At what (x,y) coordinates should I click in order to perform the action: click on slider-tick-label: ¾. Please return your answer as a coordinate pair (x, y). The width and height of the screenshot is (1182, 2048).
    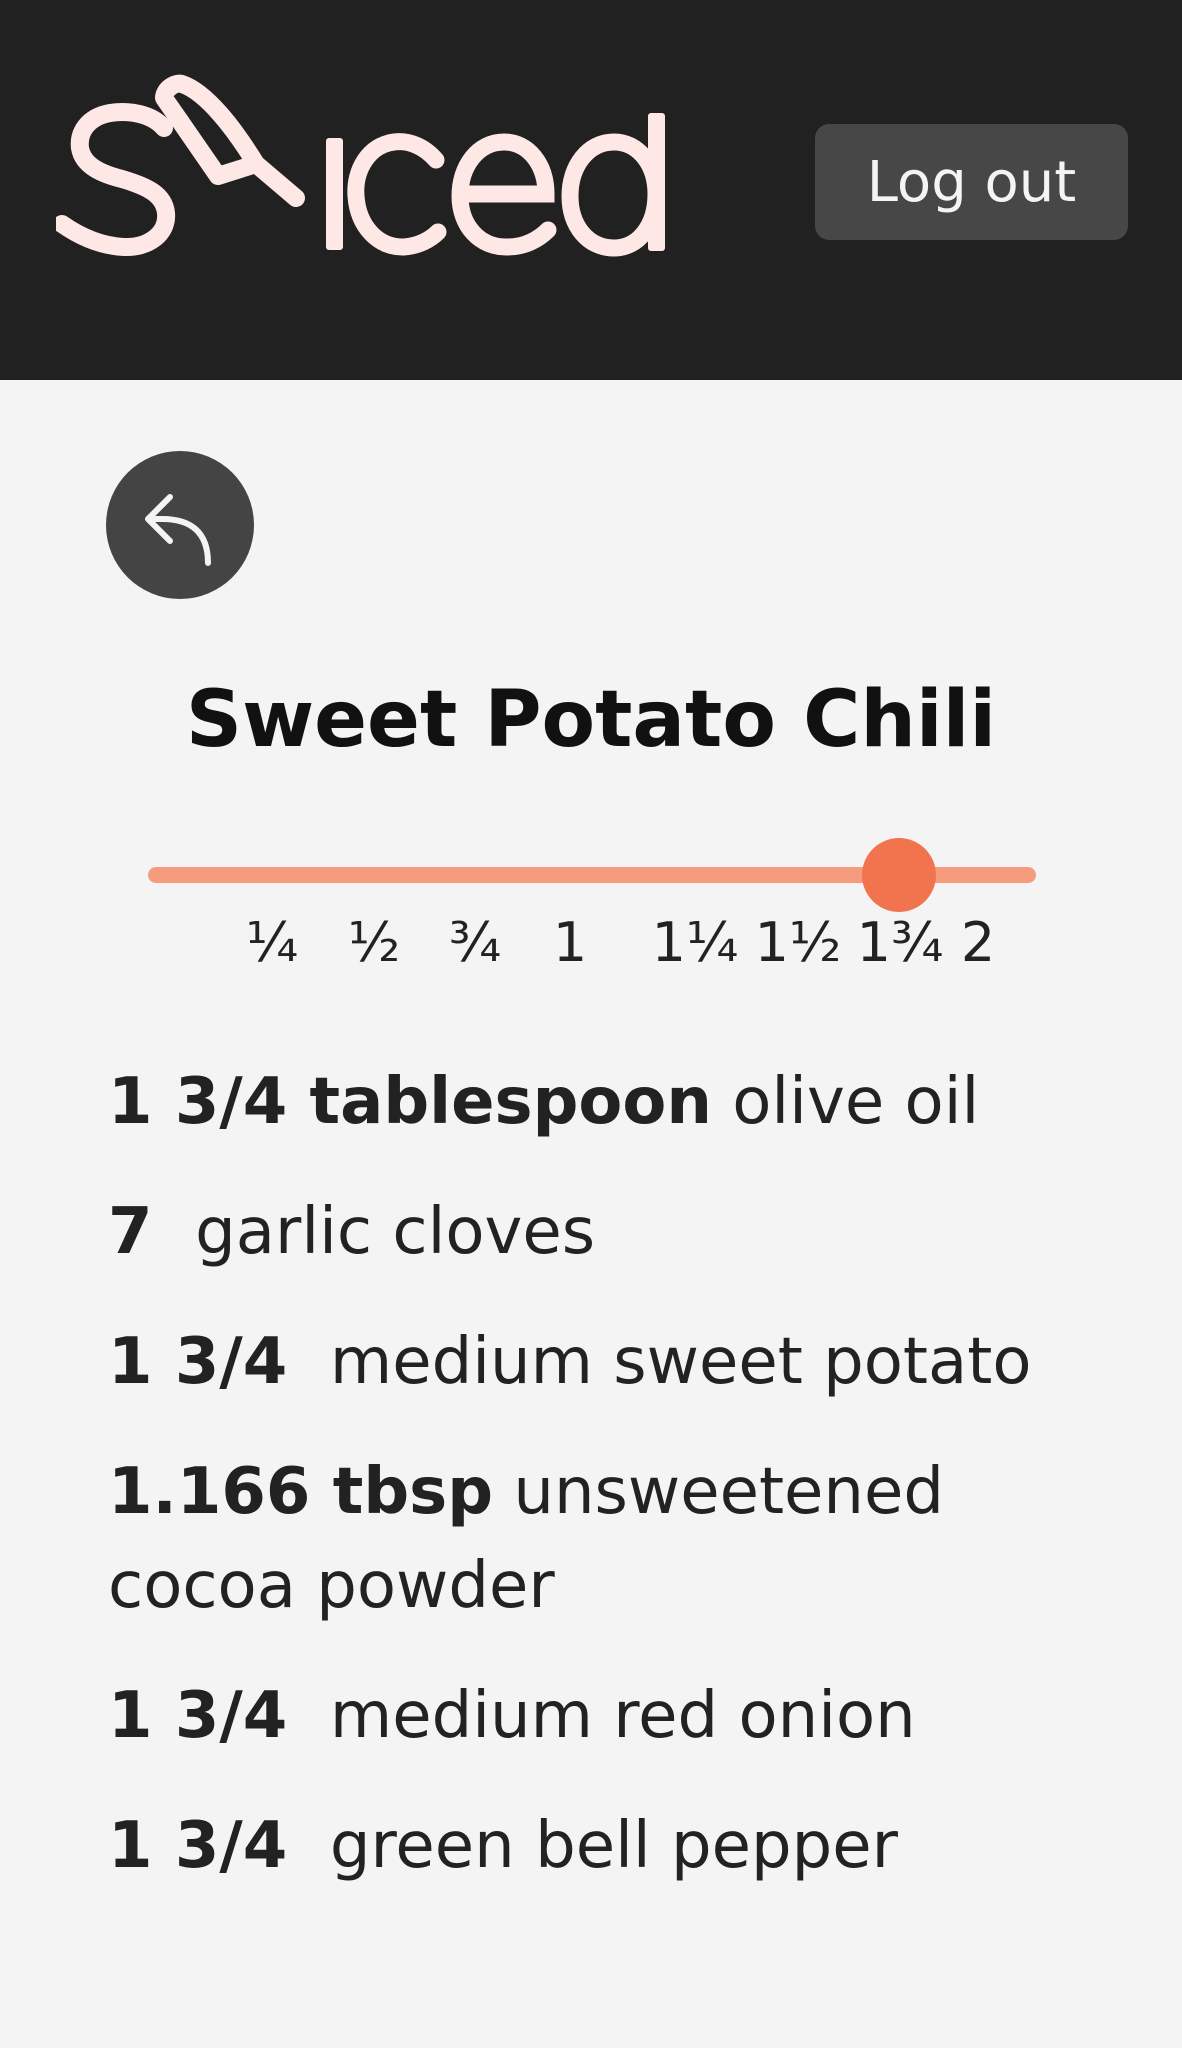
    Looking at the image, I should click on (475, 943).